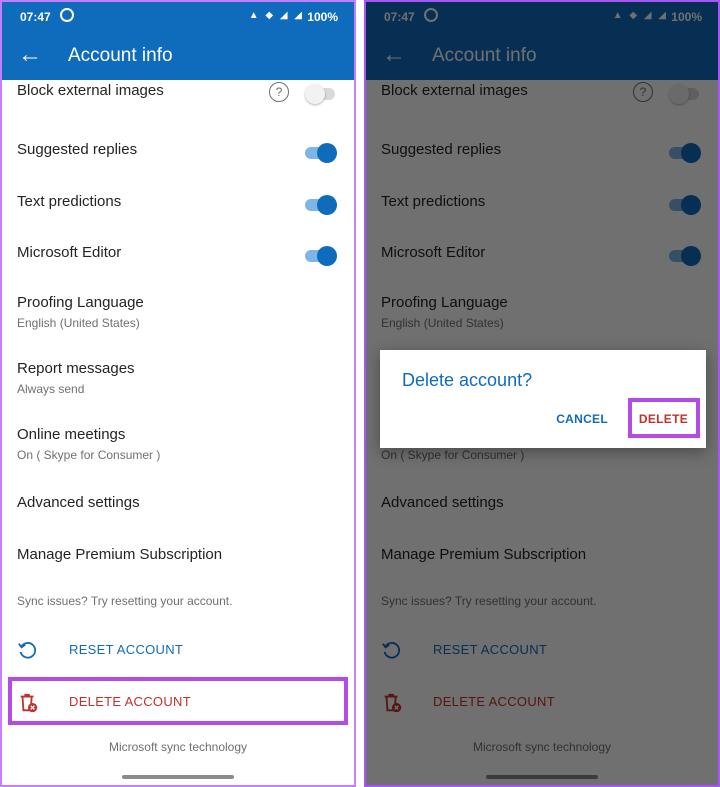  I want to click on setting-value: On ( Skype for Consumer ), so click(89, 455).